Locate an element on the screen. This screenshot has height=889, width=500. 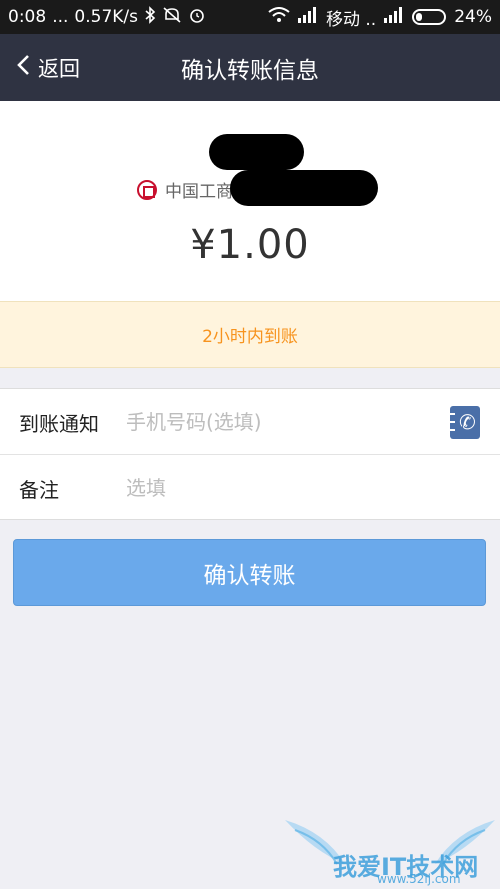
back-label: 返回 is located at coordinates (59, 68).